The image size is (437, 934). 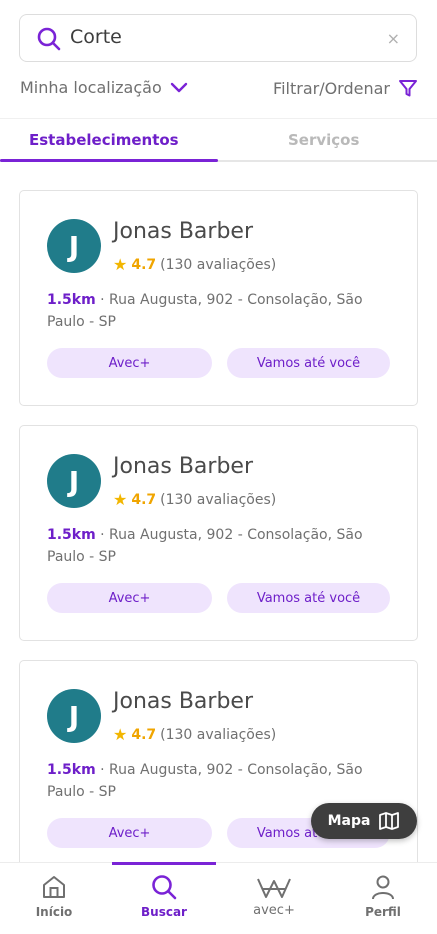 I want to click on active-nav-indicator, so click(x=164, y=863).